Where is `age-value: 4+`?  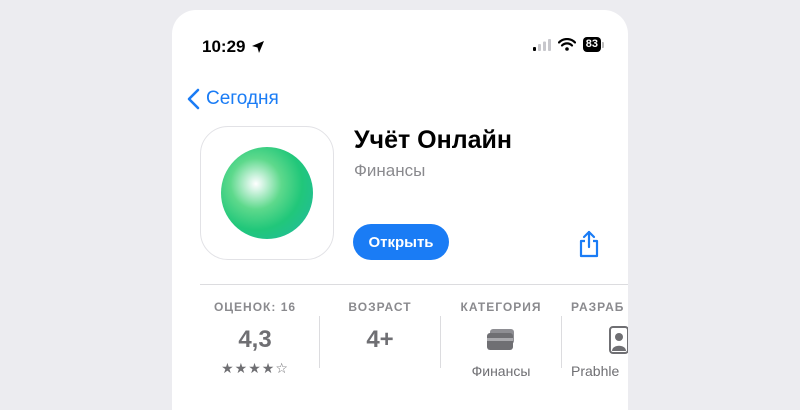 age-value: 4+ is located at coordinates (380, 339).